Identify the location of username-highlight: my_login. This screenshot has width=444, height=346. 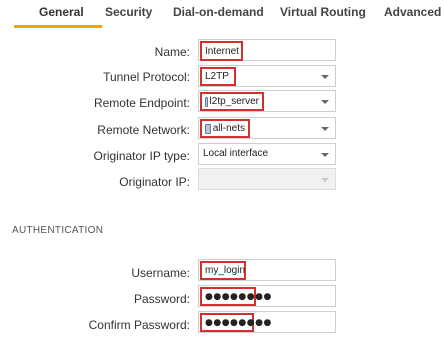
(223, 270).